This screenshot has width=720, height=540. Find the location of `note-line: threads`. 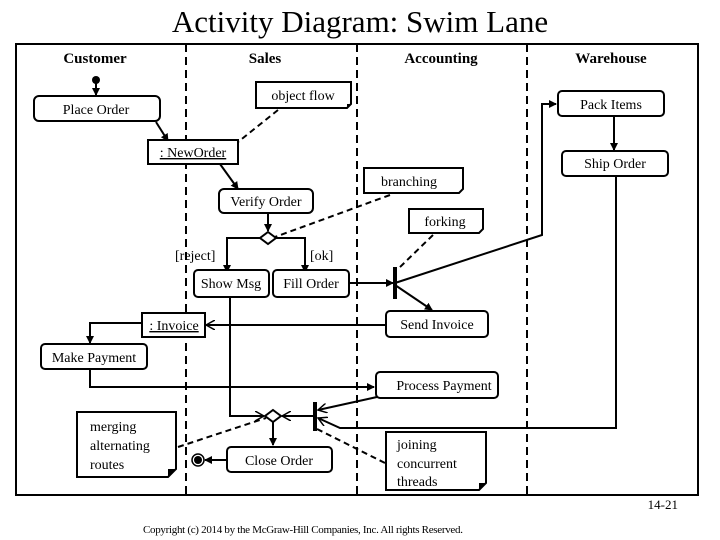

note-line: threads is located at coordinates (417, 482).